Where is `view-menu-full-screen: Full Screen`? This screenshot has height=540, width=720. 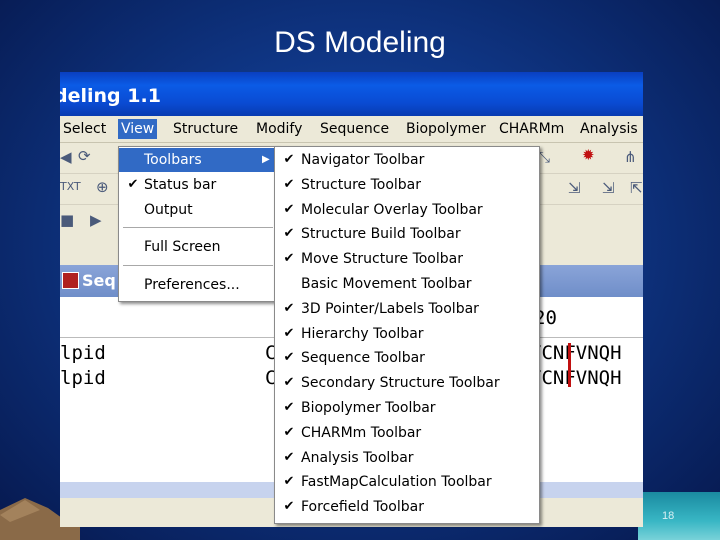 view-menu-full-screen: Full Screen is located at coordinates (198, 247).